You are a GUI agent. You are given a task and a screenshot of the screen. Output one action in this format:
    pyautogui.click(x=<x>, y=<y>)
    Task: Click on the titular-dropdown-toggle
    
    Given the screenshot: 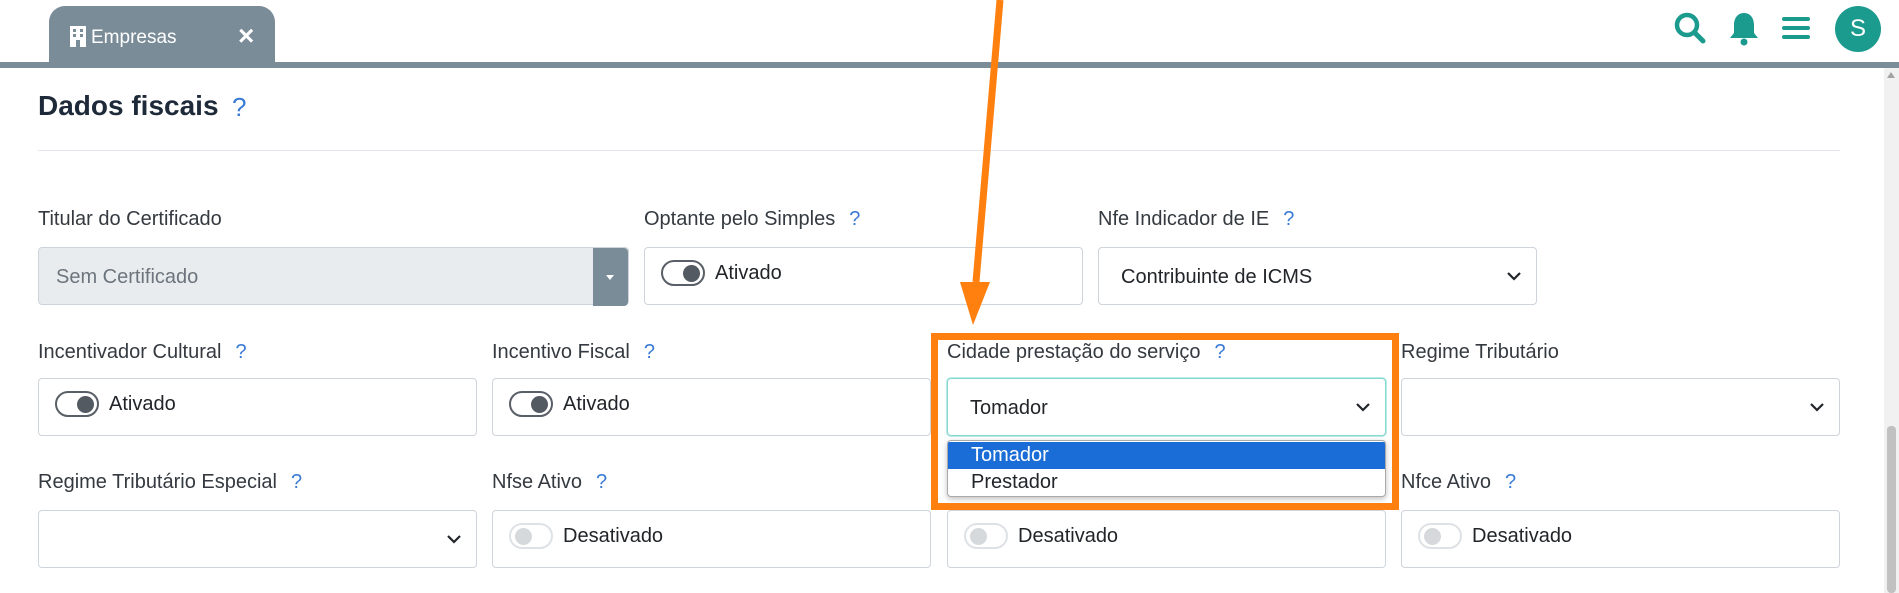 What is the action you would take?
    pyautogui.click(x=610, y=277)
    